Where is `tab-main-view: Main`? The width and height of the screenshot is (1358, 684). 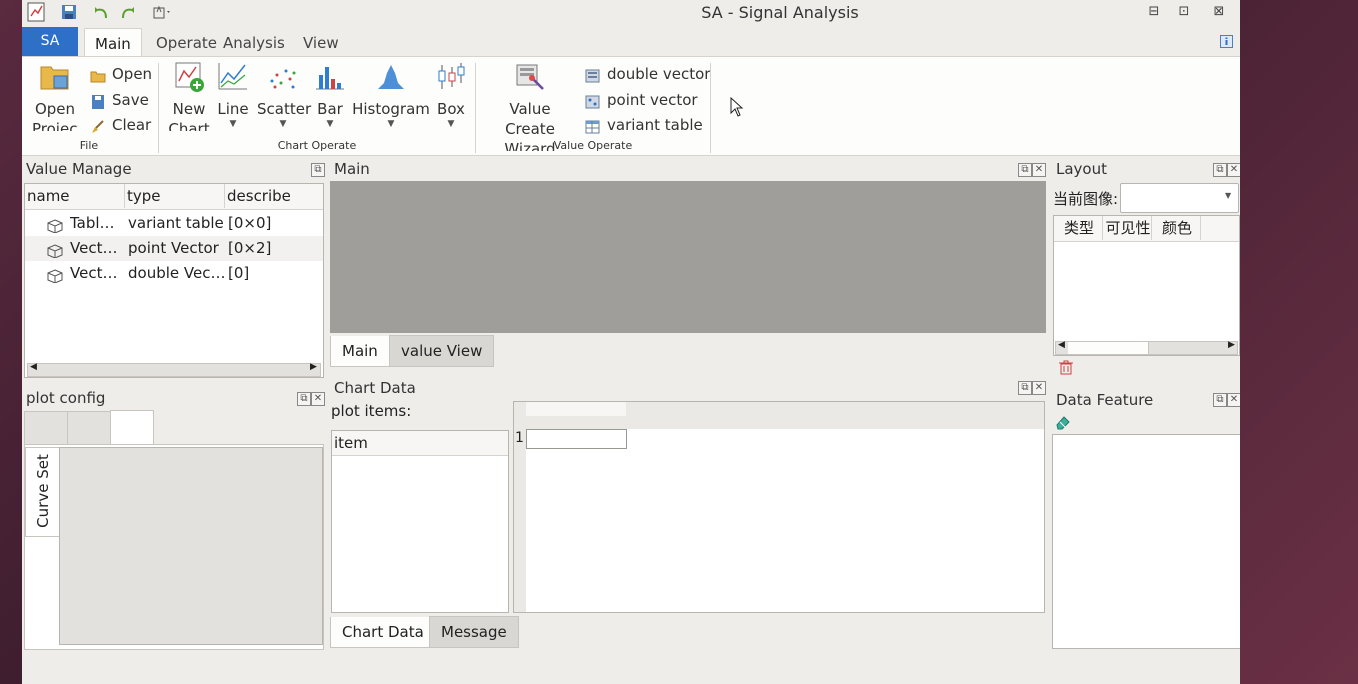
tab-main-view: Main is located at coordinates (360, 351).